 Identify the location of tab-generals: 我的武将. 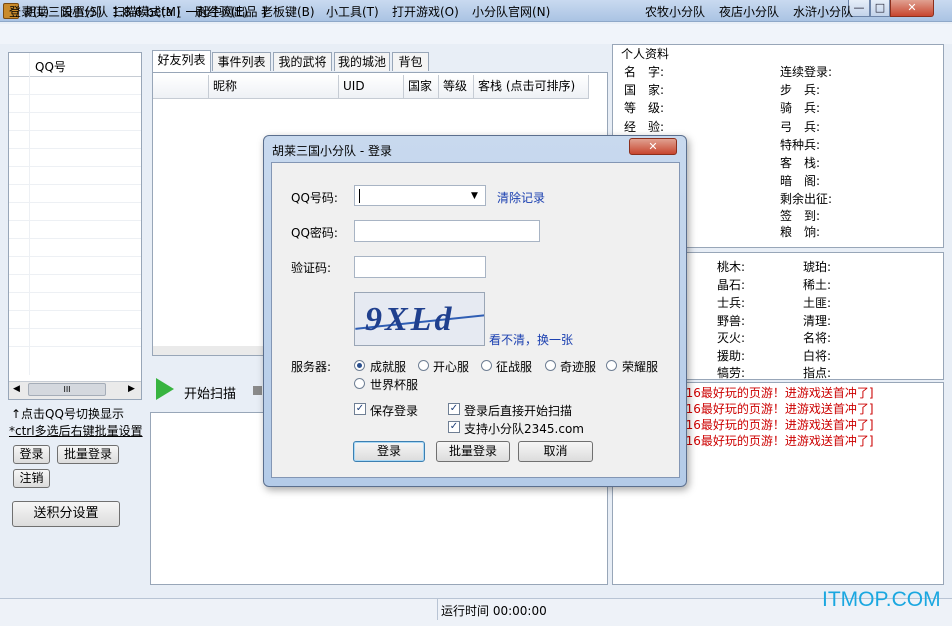
(302, 61).